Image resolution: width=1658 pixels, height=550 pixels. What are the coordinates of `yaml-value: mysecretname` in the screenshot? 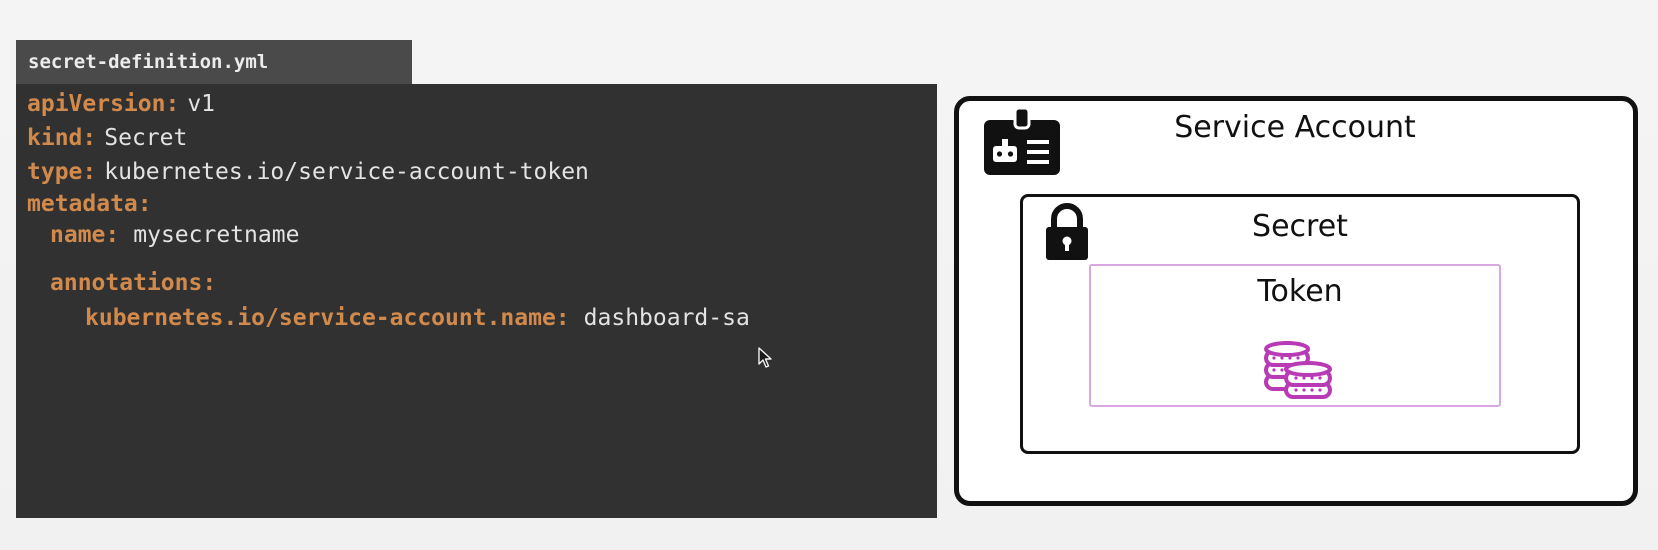 It's located at (216, 235).